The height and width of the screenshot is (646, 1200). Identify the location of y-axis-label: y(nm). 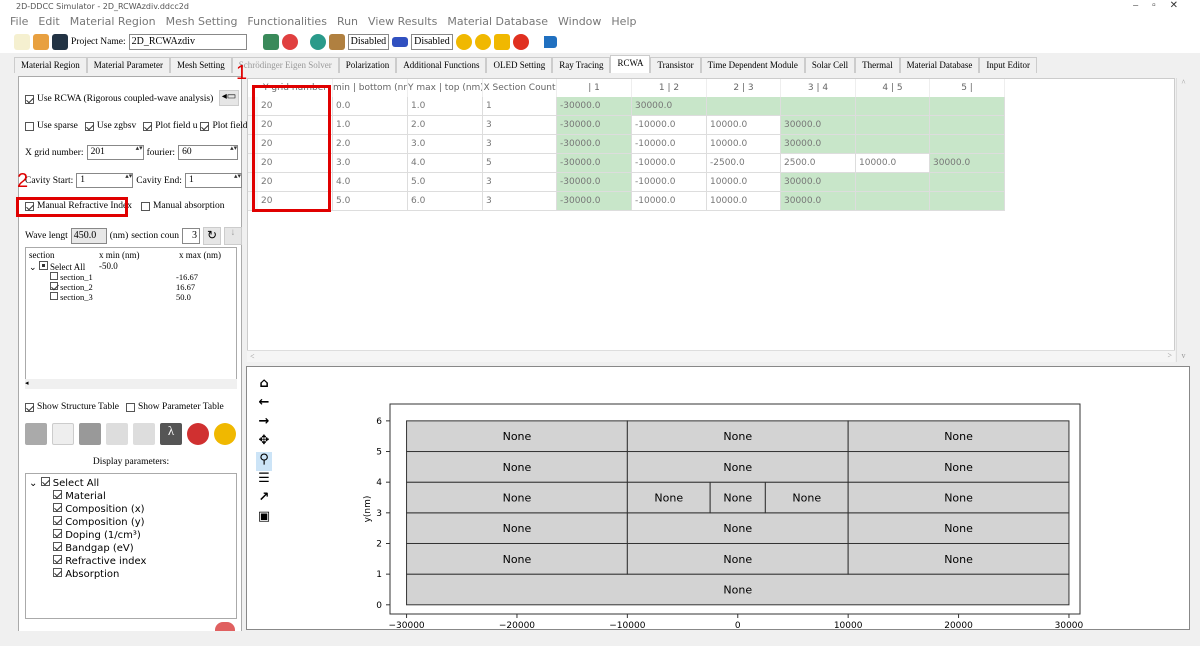
(368, 509).